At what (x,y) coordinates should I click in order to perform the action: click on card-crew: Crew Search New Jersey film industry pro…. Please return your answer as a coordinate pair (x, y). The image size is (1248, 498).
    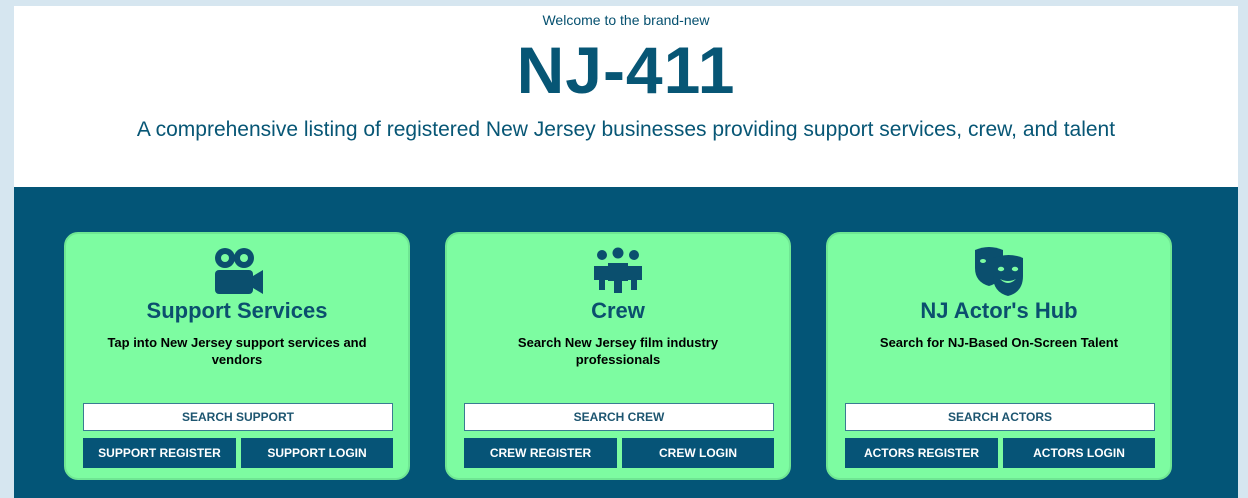
    Looking at the image, I should click on (618, 356).